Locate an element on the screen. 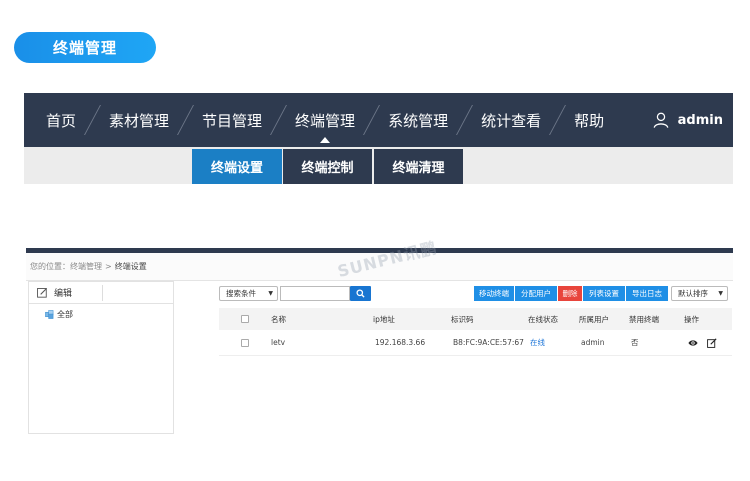  tab-terminal-settings: 终端设置 is located at coordinates (237, 166).